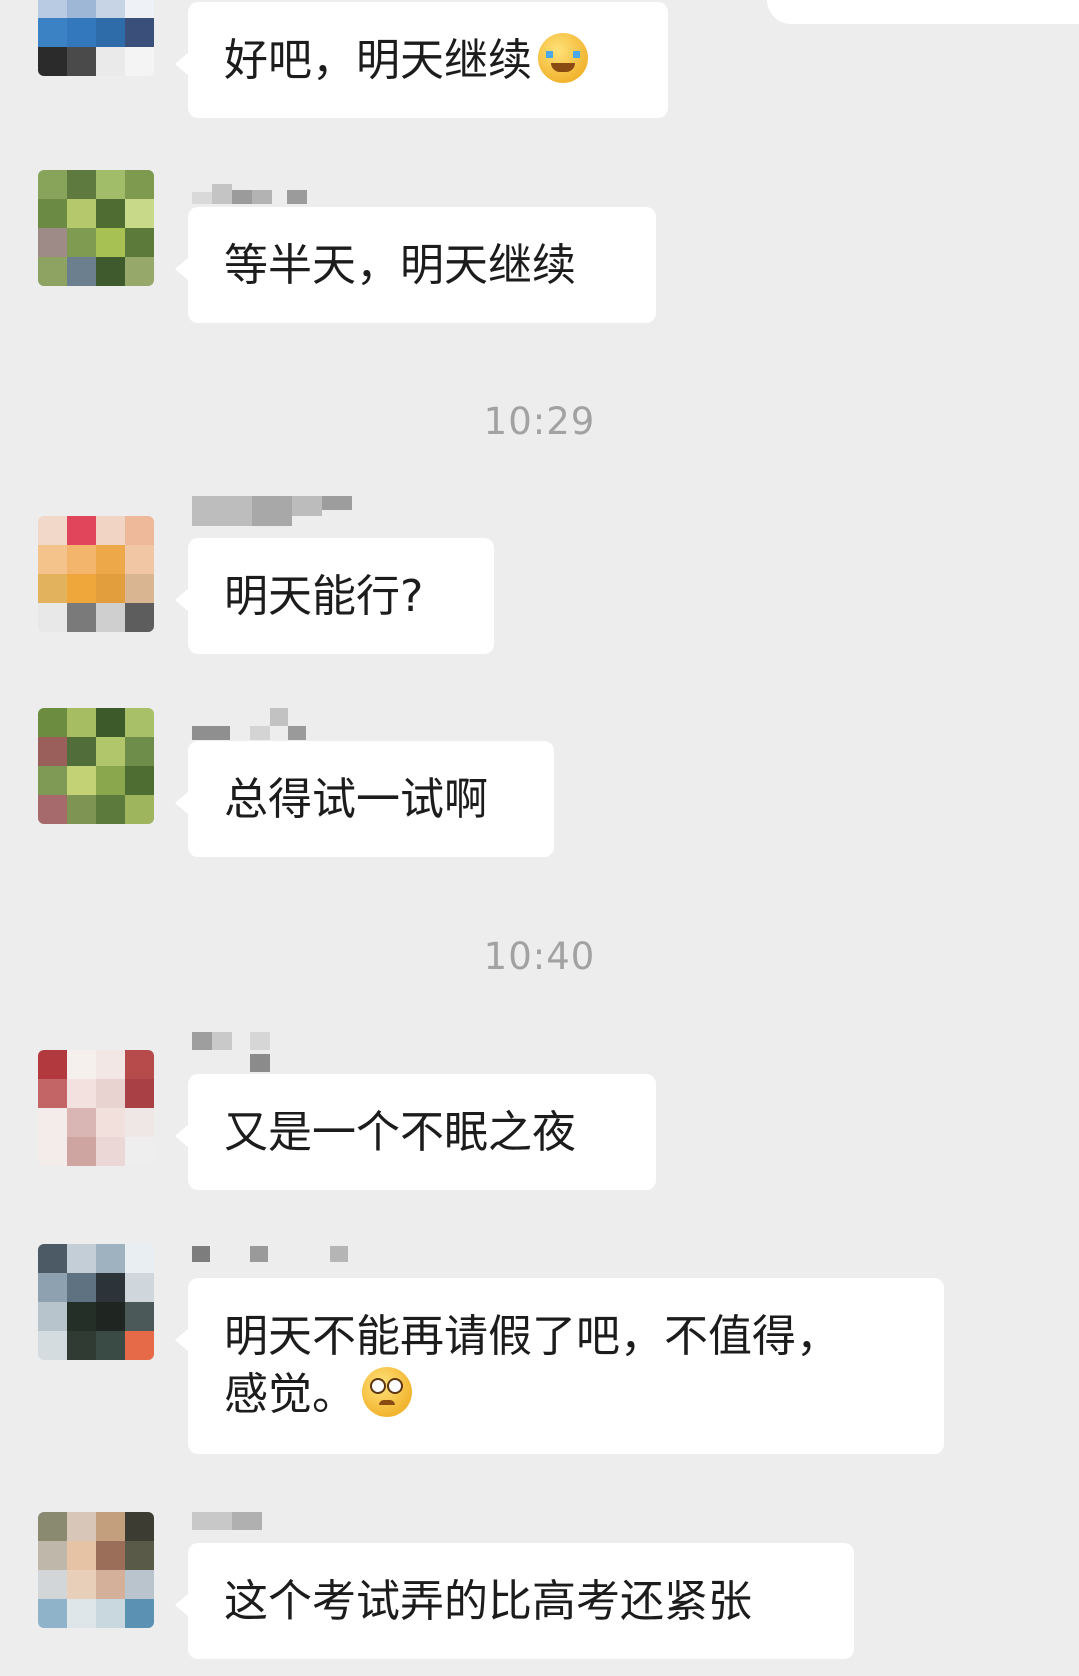  What do you see at coordinates (566, 1395) in the screenshot?
I see `message-text-line: 感觉。` at bounding box center [566, 1395].